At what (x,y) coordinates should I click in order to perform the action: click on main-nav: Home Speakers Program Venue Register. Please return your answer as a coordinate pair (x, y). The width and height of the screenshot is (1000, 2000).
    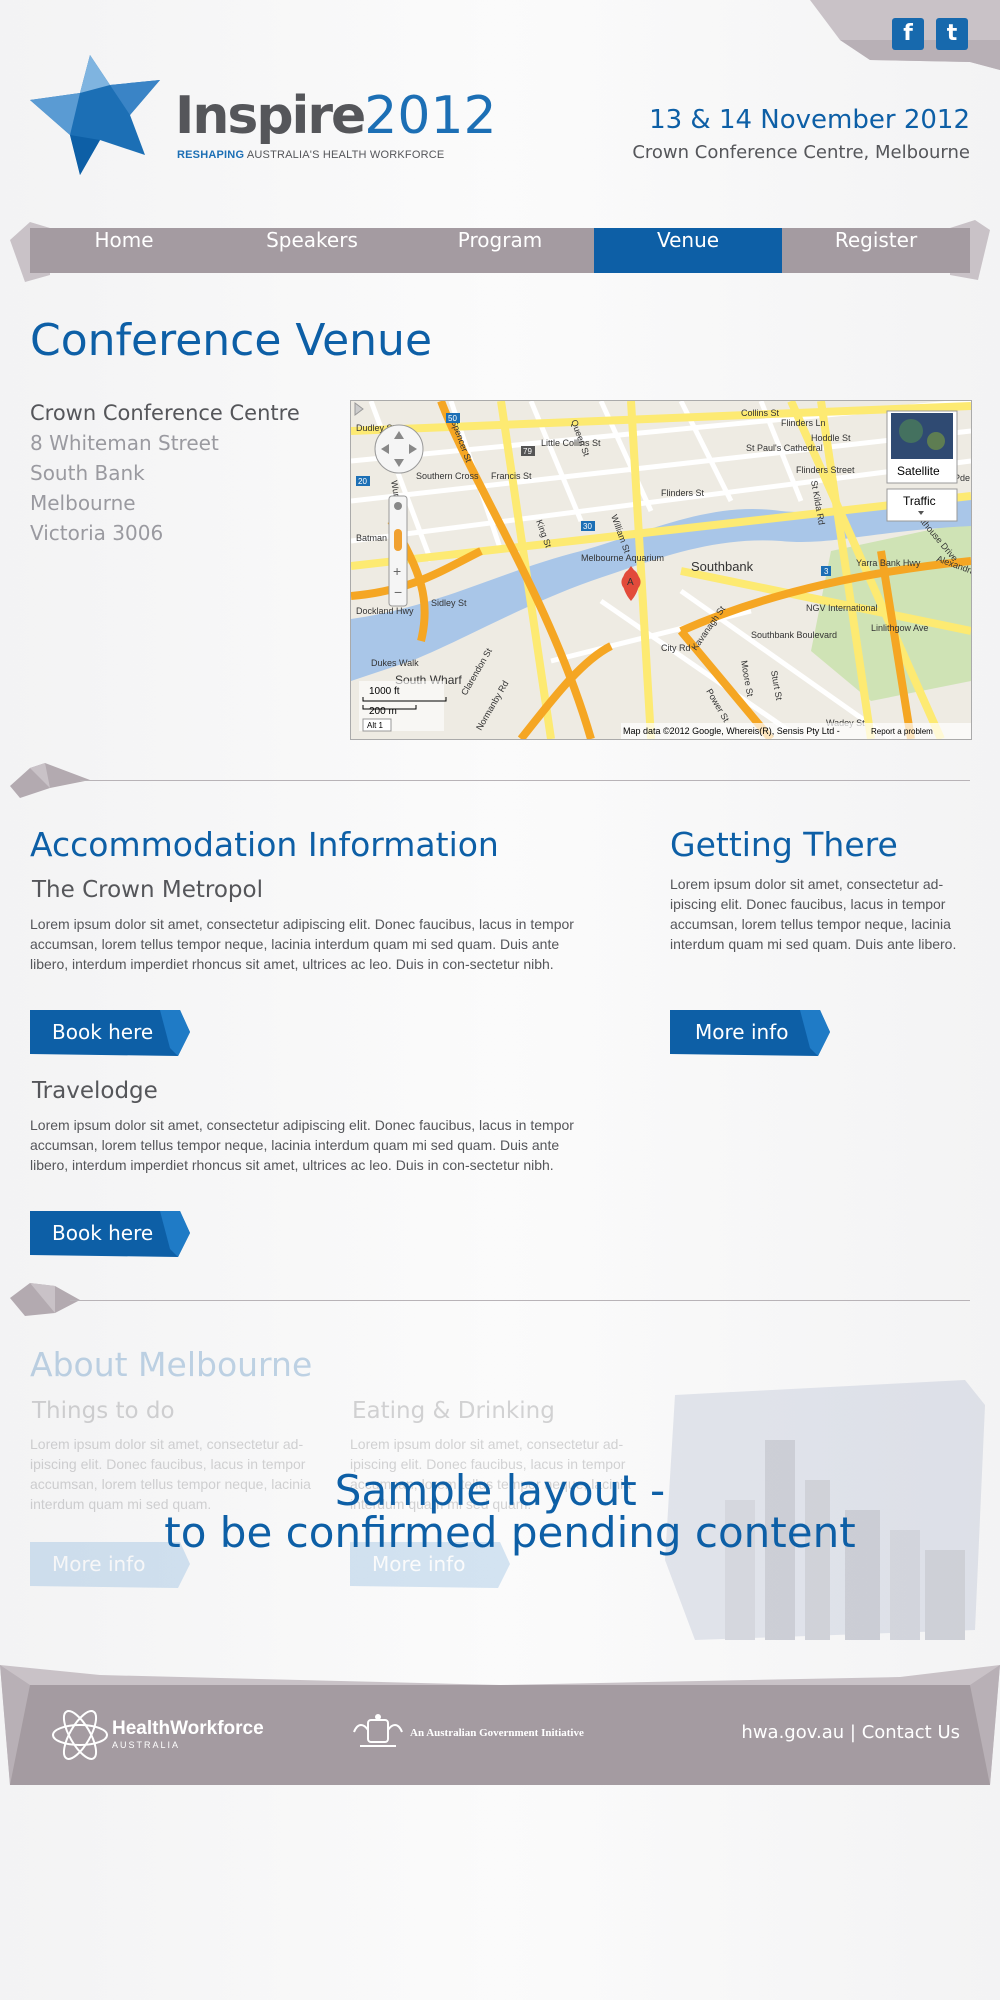
    Looking at the image, I should click on (500, 250).